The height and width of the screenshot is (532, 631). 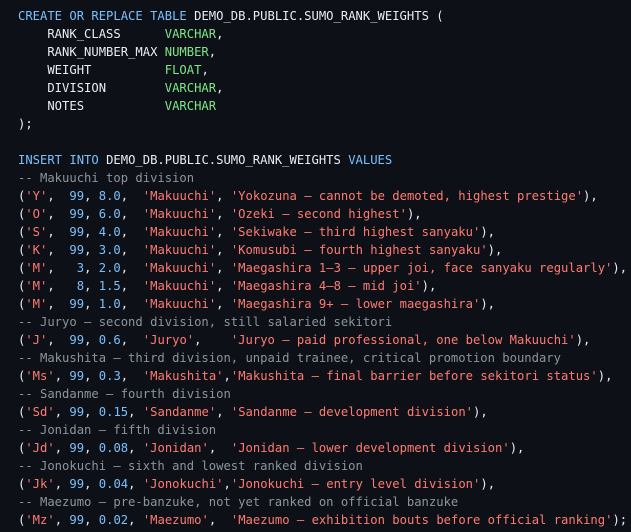 What do you see at coordinates (40, 376) in the screenshot?
I see `sql-string: 'Ms'` at bounding box center [40, 376].